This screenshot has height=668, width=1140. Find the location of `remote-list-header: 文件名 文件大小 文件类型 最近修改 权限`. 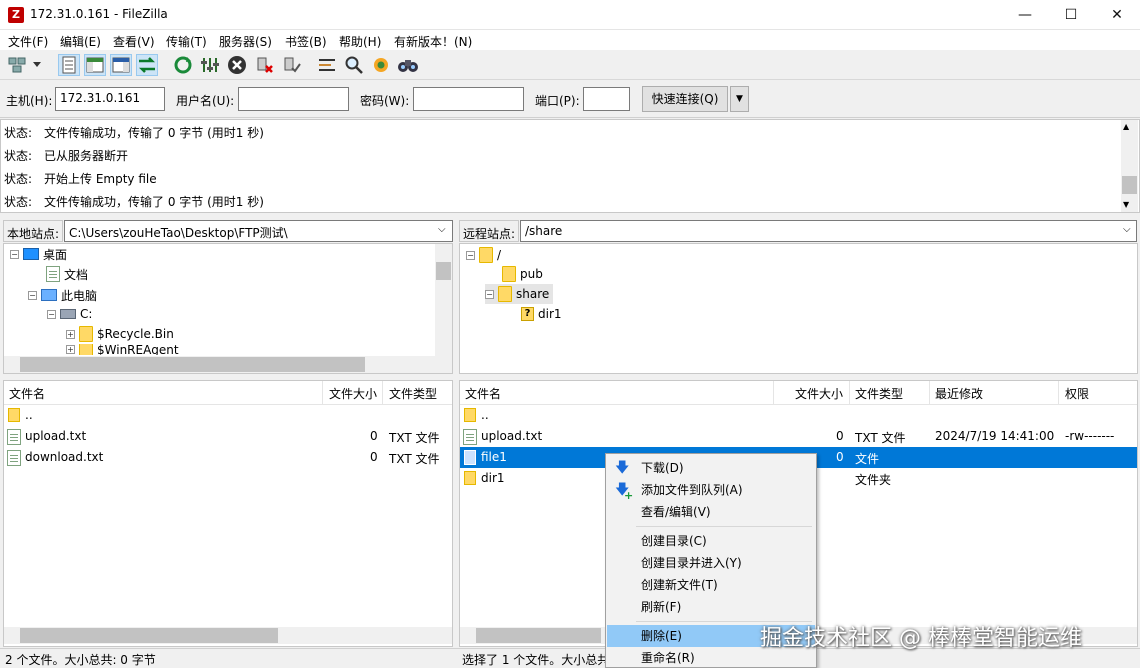

remote-list-header: 文件名 文件大小 文件类型 最近修改 权限 is located at coordinates (798, 393).